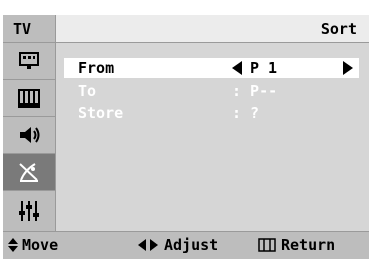 This screenshot has width=374, height=264. Describe the element at coordinates (308, 245) in the screenshot. I see `return-label: Return` at that location.